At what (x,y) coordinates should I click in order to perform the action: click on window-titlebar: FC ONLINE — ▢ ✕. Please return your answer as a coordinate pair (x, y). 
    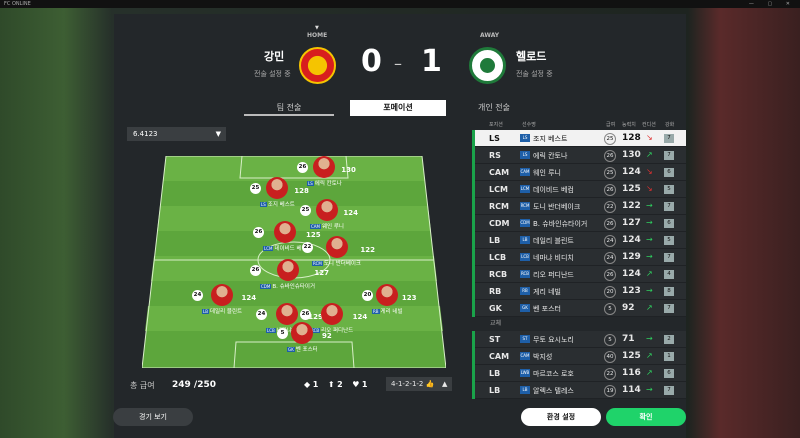
    Looking at the image, I should click on (400, 4).